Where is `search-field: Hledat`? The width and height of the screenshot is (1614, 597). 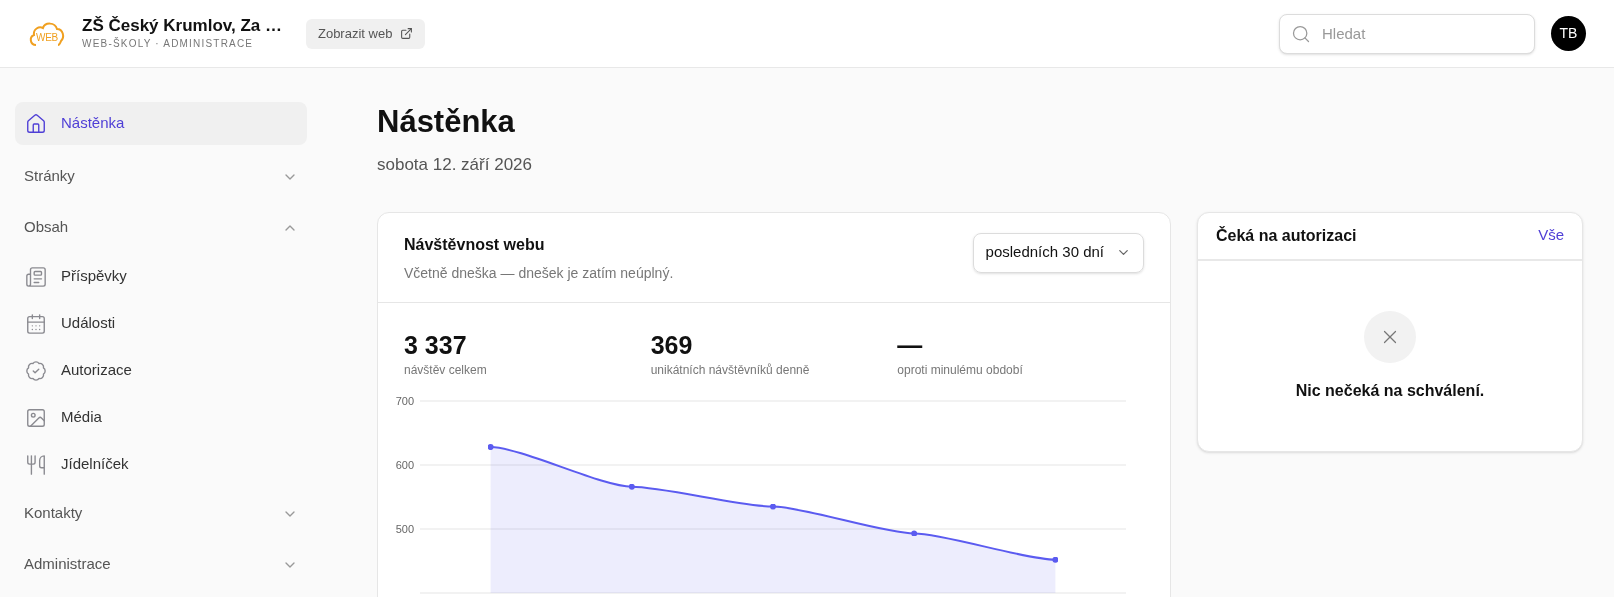 search-field: Hledat is located at coordinates (1407, 33).